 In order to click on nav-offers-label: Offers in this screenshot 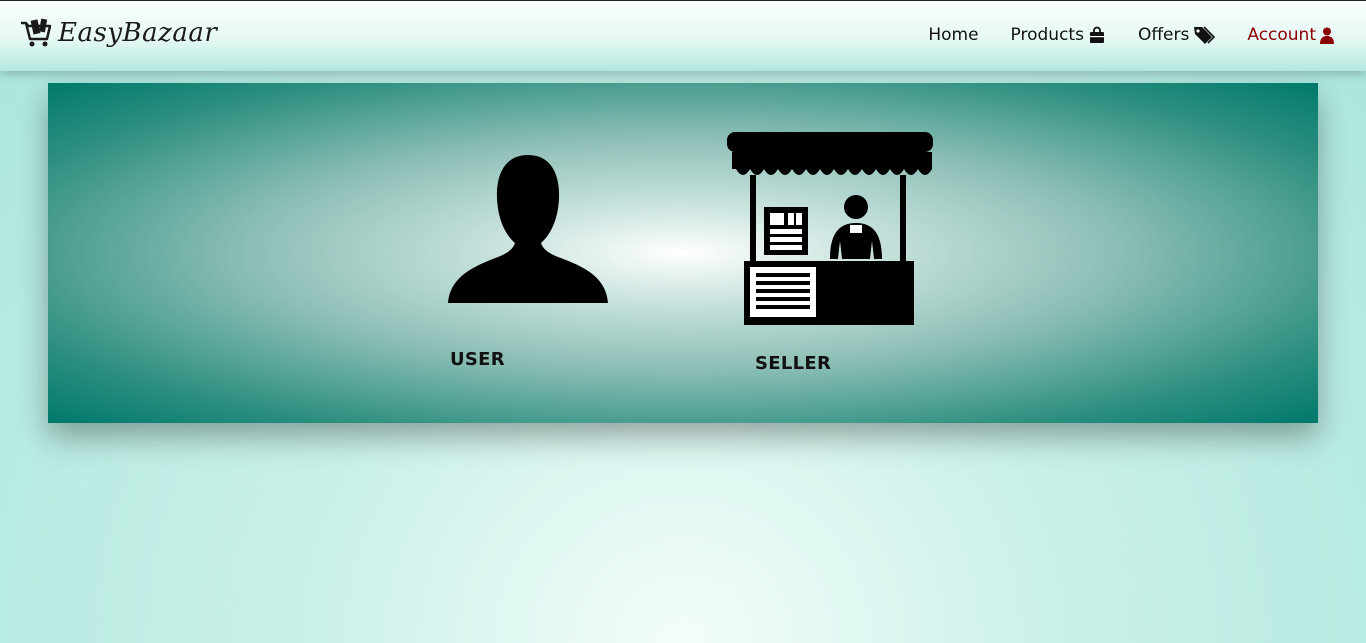, I will do `click(1163, 35)`.